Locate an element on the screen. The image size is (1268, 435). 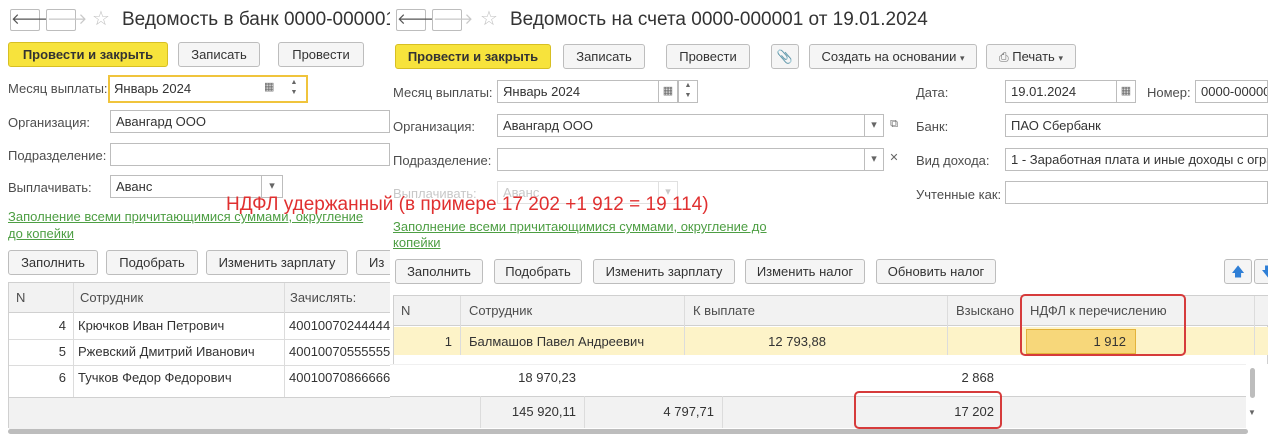
create-based-on-button: Создать на основании ▾ is located at coordinates (893, 56).